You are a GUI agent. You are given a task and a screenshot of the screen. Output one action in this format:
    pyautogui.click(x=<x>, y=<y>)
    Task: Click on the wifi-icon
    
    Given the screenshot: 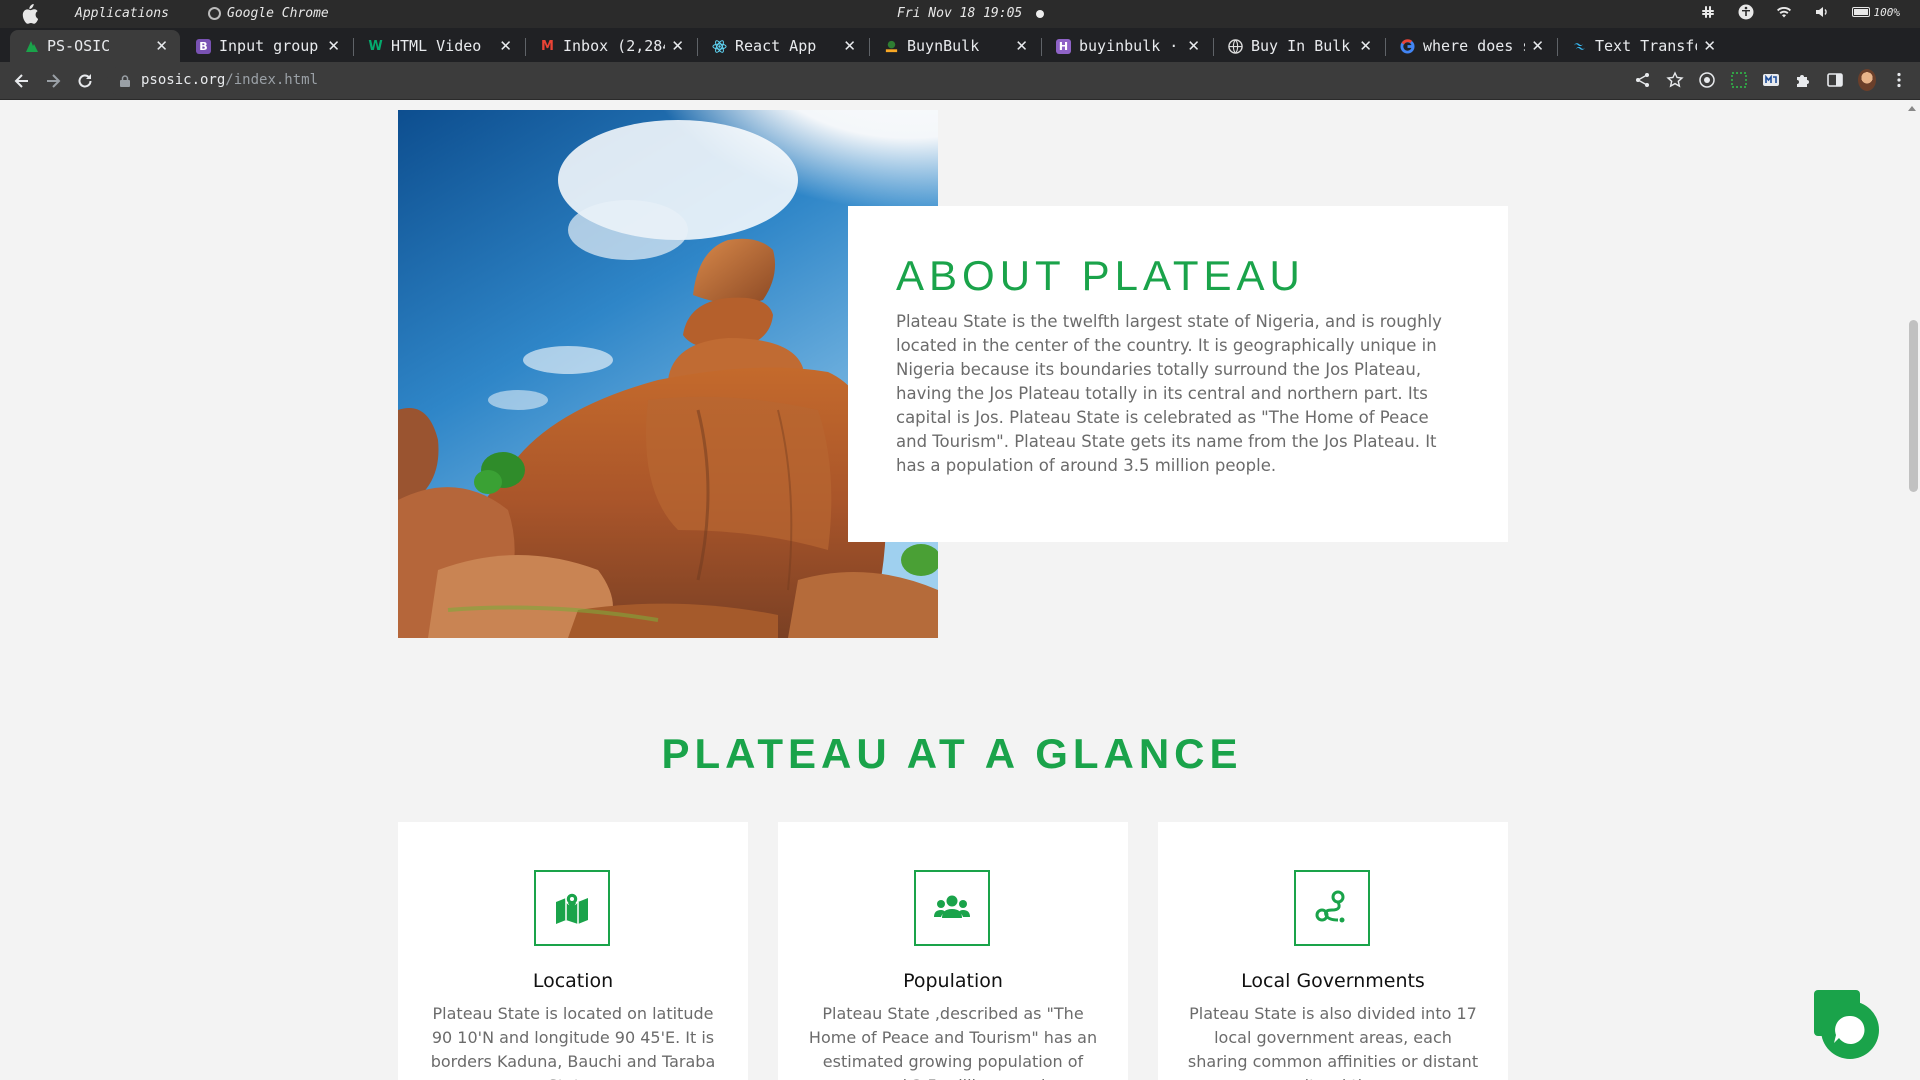 What is the action you would take?
    pyautogui.click(x=1784, y=12)
    